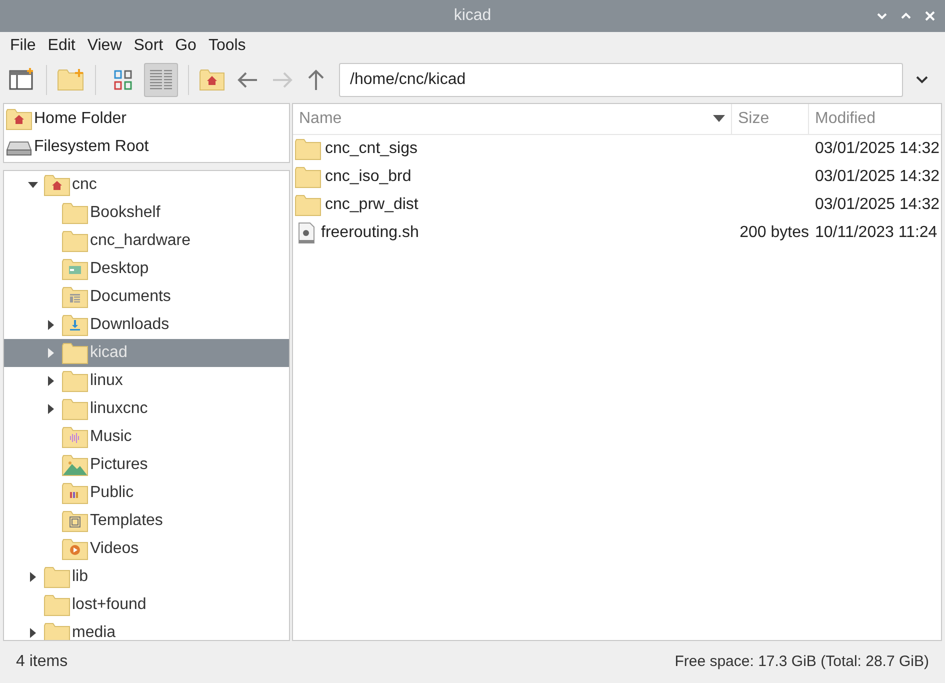 This screenshot has height=683, width=945. Describe the element at coordinates (875, 119) in the screenshot. I see `column-header: Modified` at that location.